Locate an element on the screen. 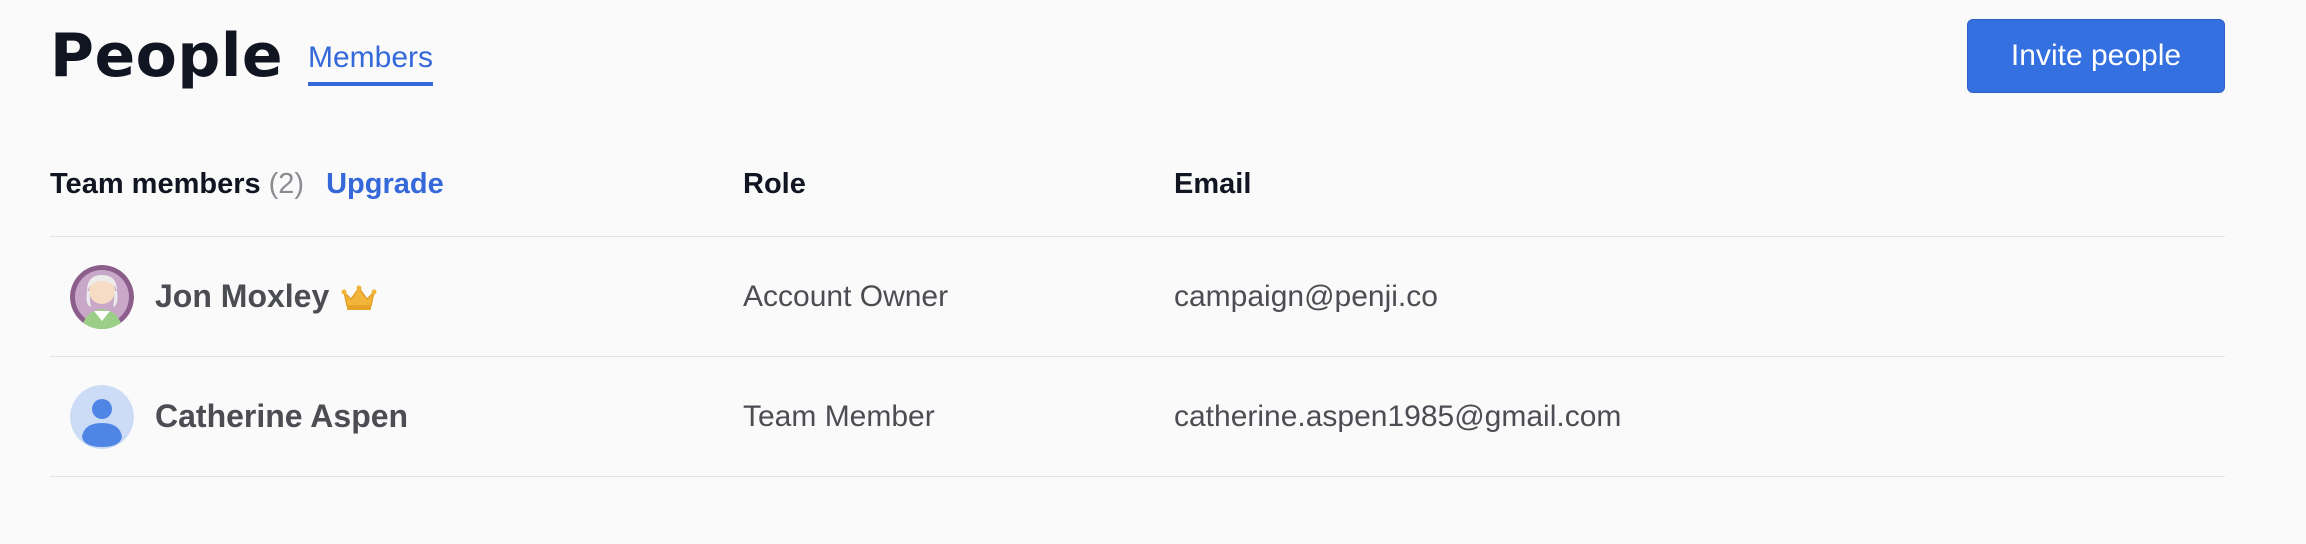 This screenshot has width=2306, height=544. member-name-cell: Catherine Aspen is located at coordinates (281, 416).